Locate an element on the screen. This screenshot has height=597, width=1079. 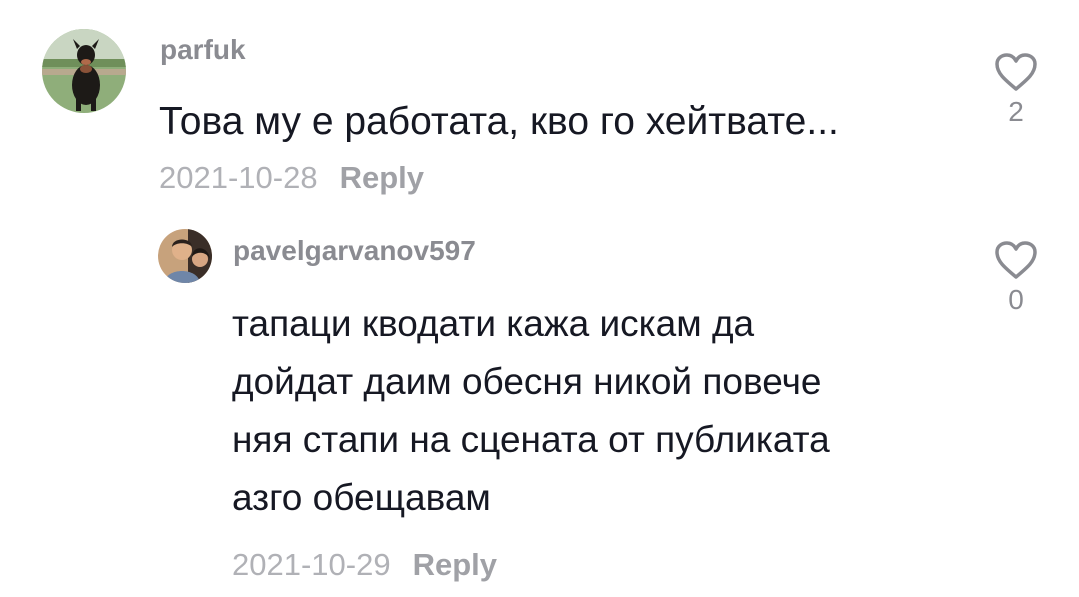
comment-username: parfuk is located at coordinates (203, 50).